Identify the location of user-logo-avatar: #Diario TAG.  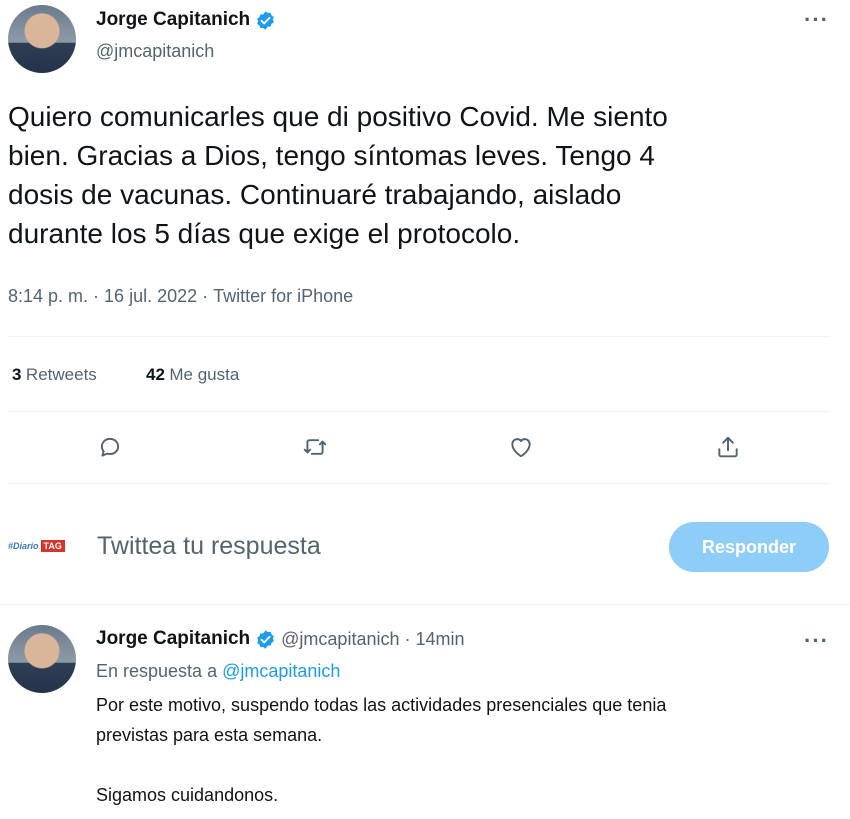
(36, 546).